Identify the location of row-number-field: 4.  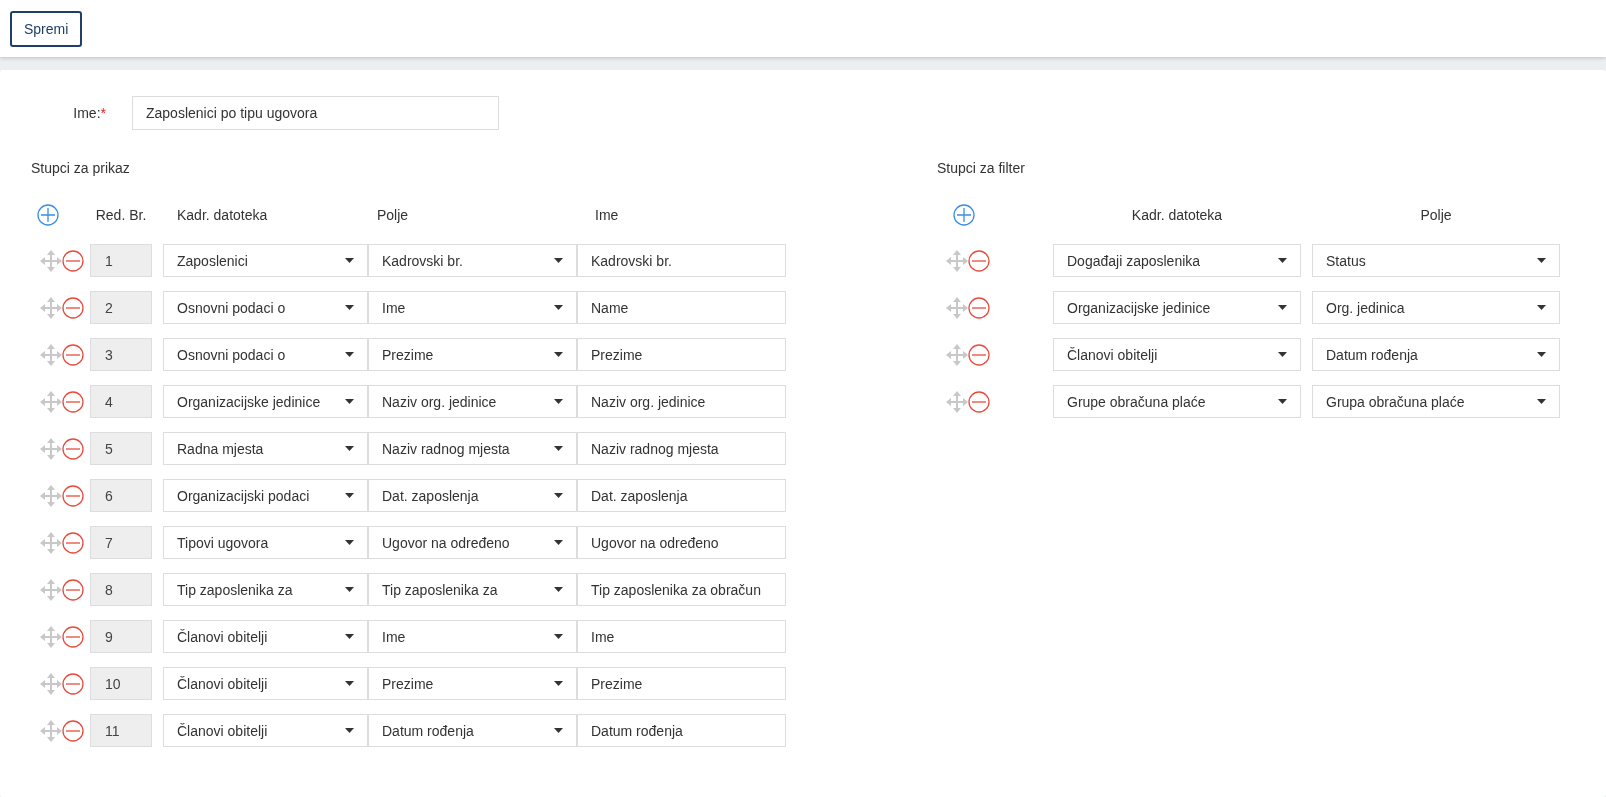
(121, 401).